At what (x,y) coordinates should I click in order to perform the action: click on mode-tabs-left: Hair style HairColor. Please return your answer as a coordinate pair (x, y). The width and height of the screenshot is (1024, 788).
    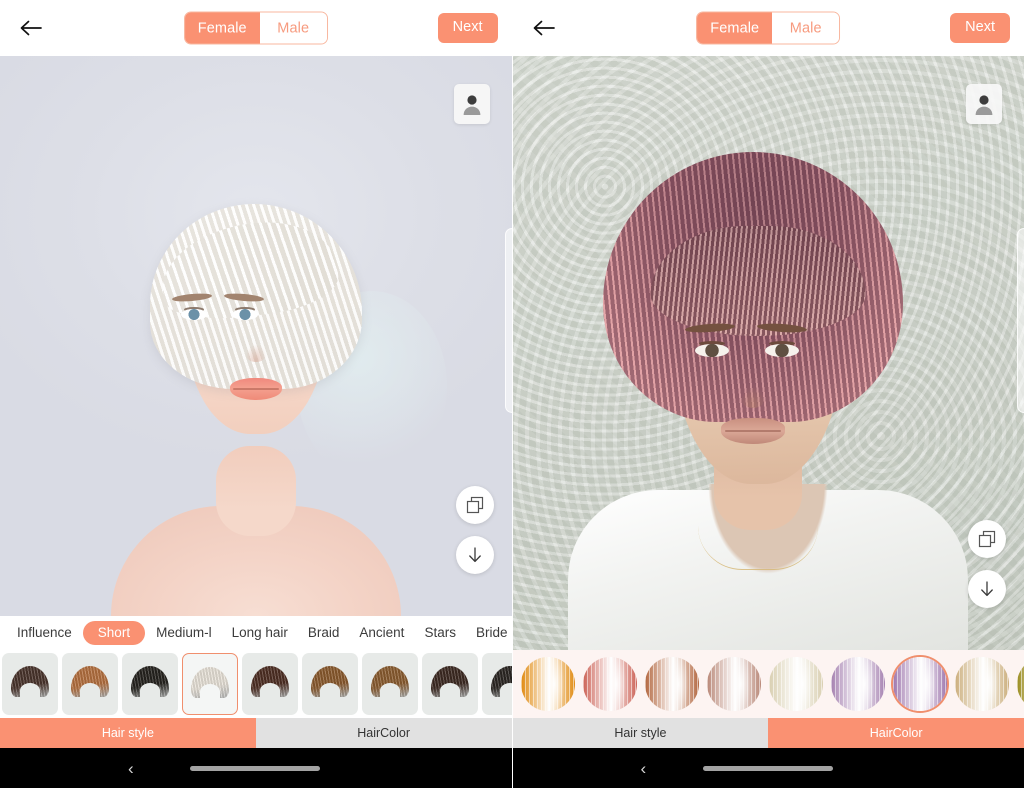
    Looking at the image, I should click on (256, 733).